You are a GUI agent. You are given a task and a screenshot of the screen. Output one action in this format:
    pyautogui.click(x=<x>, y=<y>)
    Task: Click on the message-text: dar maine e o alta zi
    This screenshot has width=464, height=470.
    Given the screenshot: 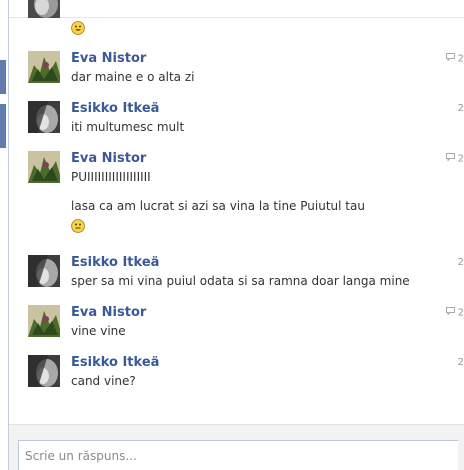 What is the action you would take?
    pyautogui.click(x=133, y=77)
    